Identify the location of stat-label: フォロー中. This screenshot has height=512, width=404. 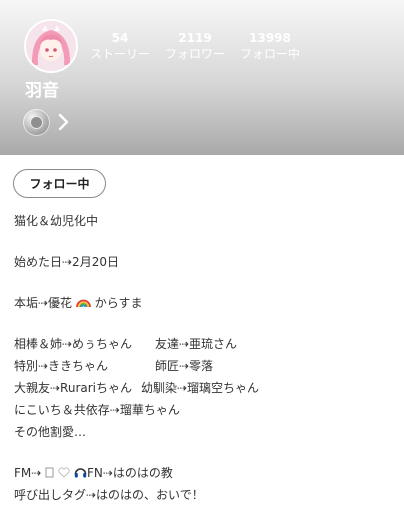
(269, 54).